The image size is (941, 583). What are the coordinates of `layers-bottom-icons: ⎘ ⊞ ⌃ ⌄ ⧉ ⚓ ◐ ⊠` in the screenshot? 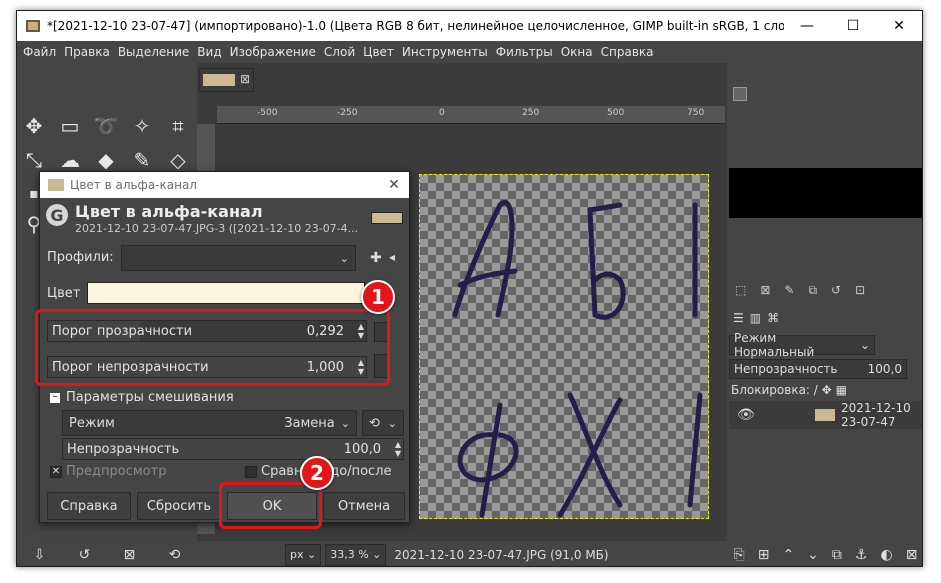 It's located at (824, 554).